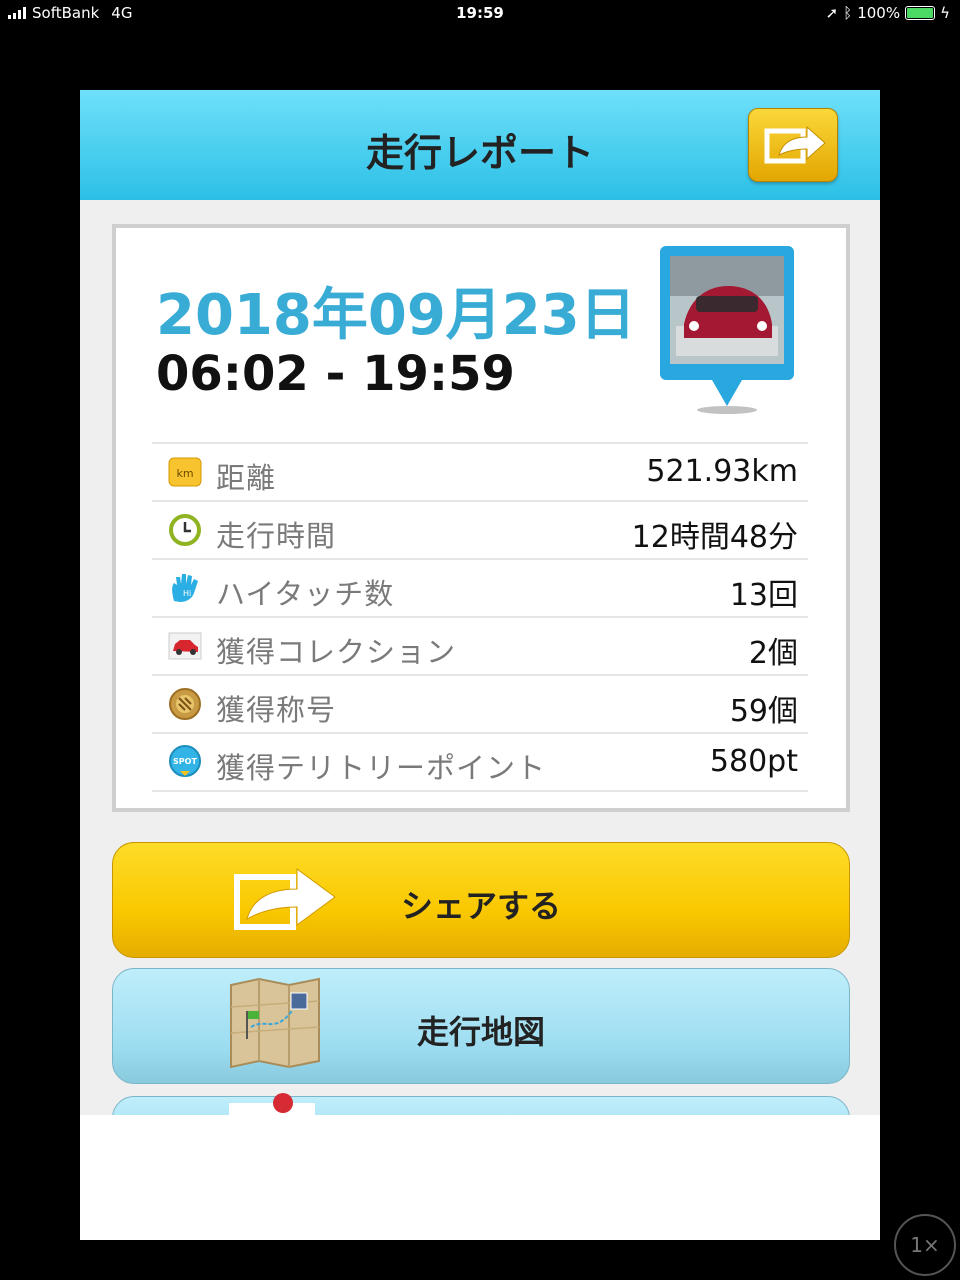  I want to click on drive-map-button: 走行地図, so click(481, 1026).